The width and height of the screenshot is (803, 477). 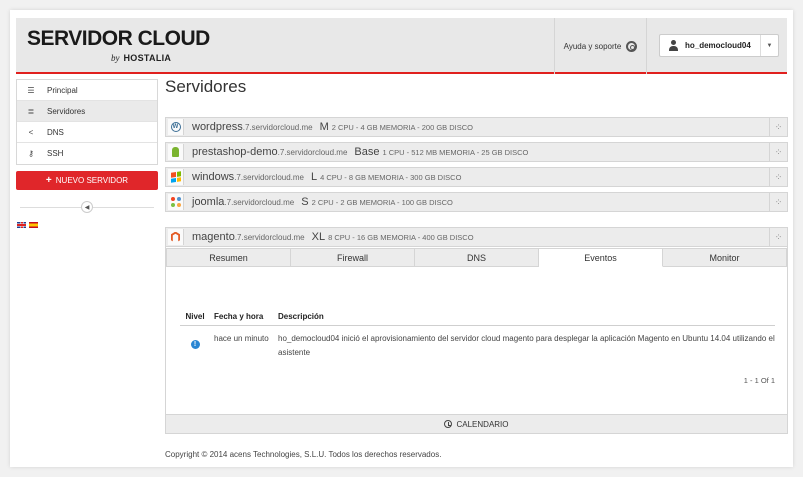 What do you see at coordinates (213, 177) in the screenshot?
I see `server-name: windows` at bounding box center [213, 177].